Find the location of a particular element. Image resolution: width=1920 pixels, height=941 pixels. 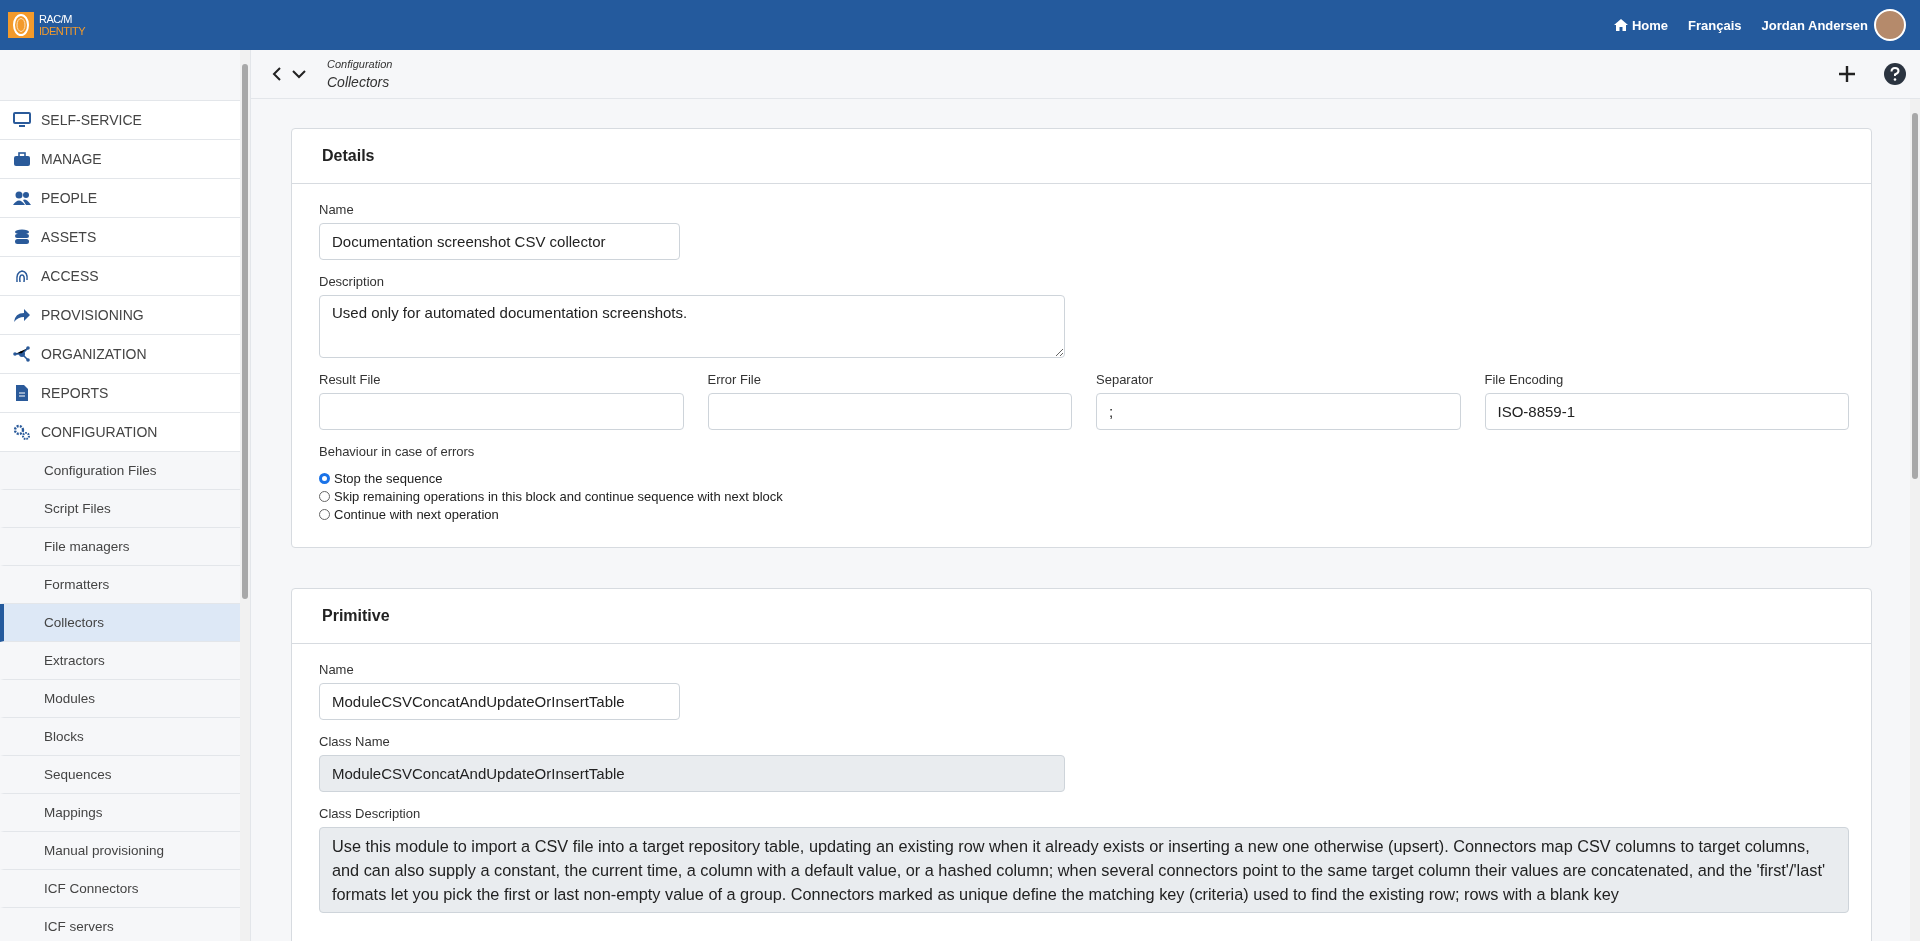

input-field: ISO-8859-1 is located at coordinates (1666, 411).